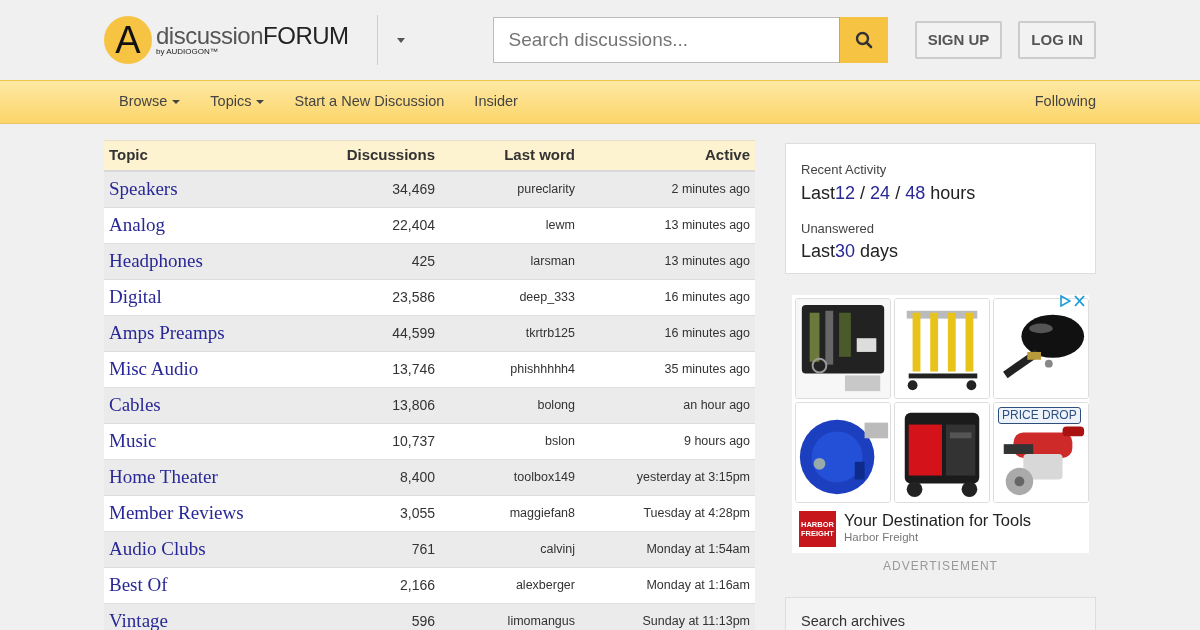 Image resolution: width=1200 pixels, height=630 pixels. Describe the element at coordinates (544, 477) in the screenshot. I see `table-cell-text: toolbox149` at that location.